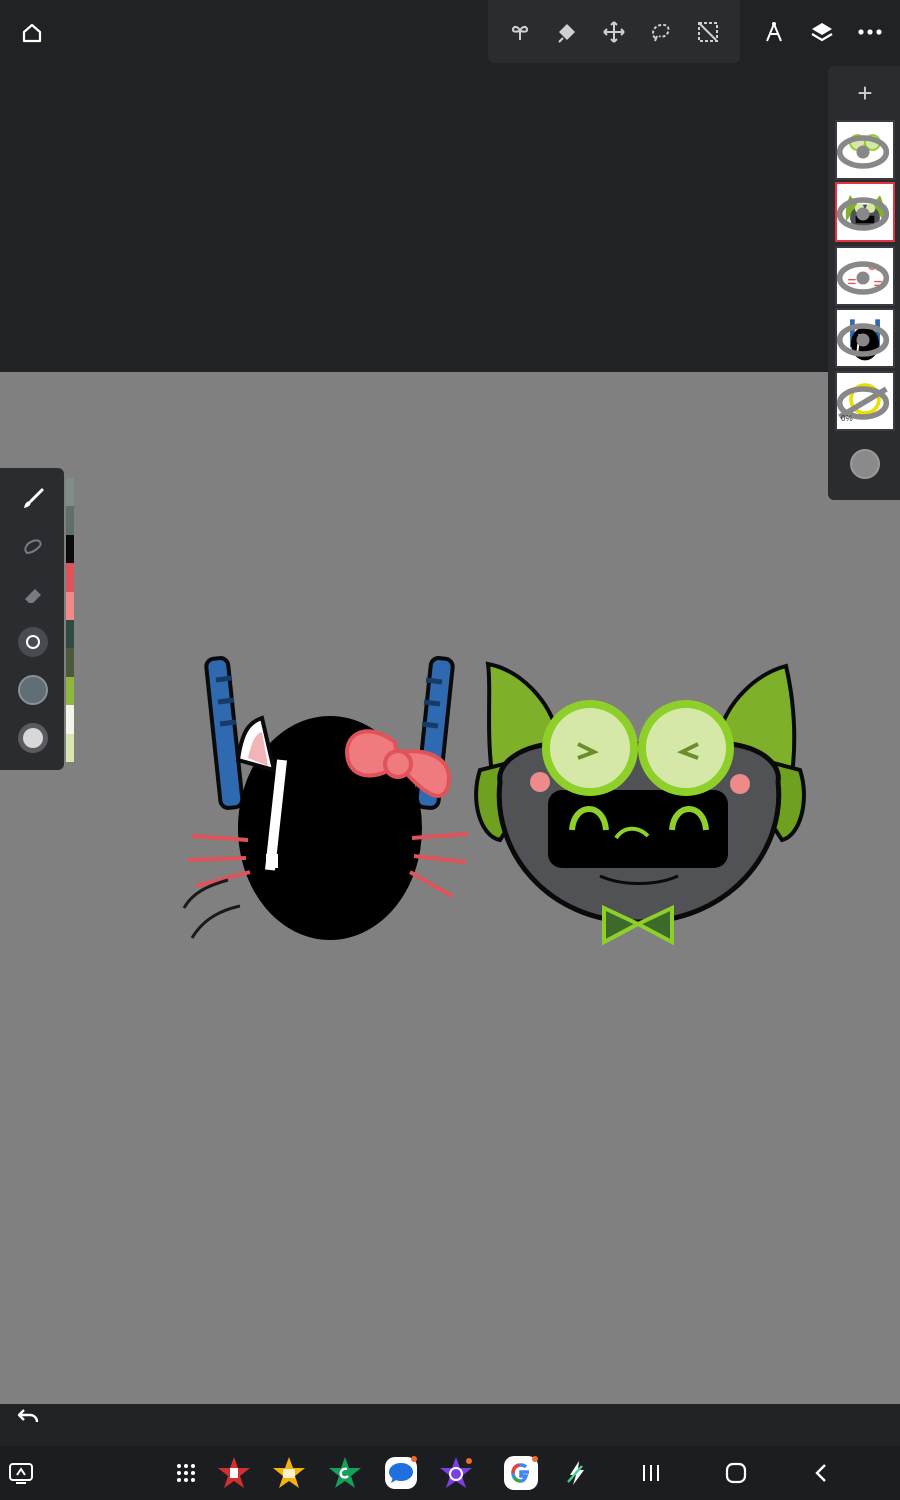 The image size is (900, 1500). I want to click on layer-thumb-goggles, so click(865, 150).